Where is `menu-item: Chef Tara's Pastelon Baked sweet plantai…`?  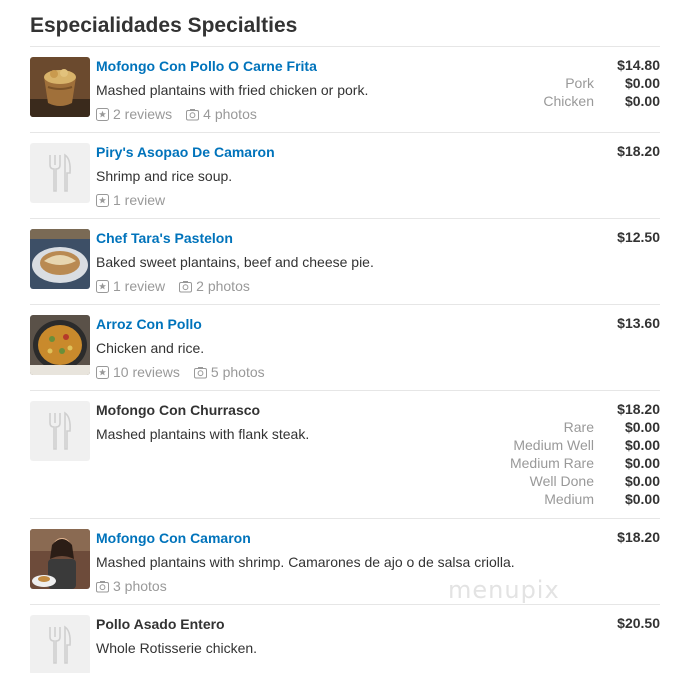 menu-item: Chef Tara's Pastelon Baked sweet plantai… is located at coordinates (345, 261).